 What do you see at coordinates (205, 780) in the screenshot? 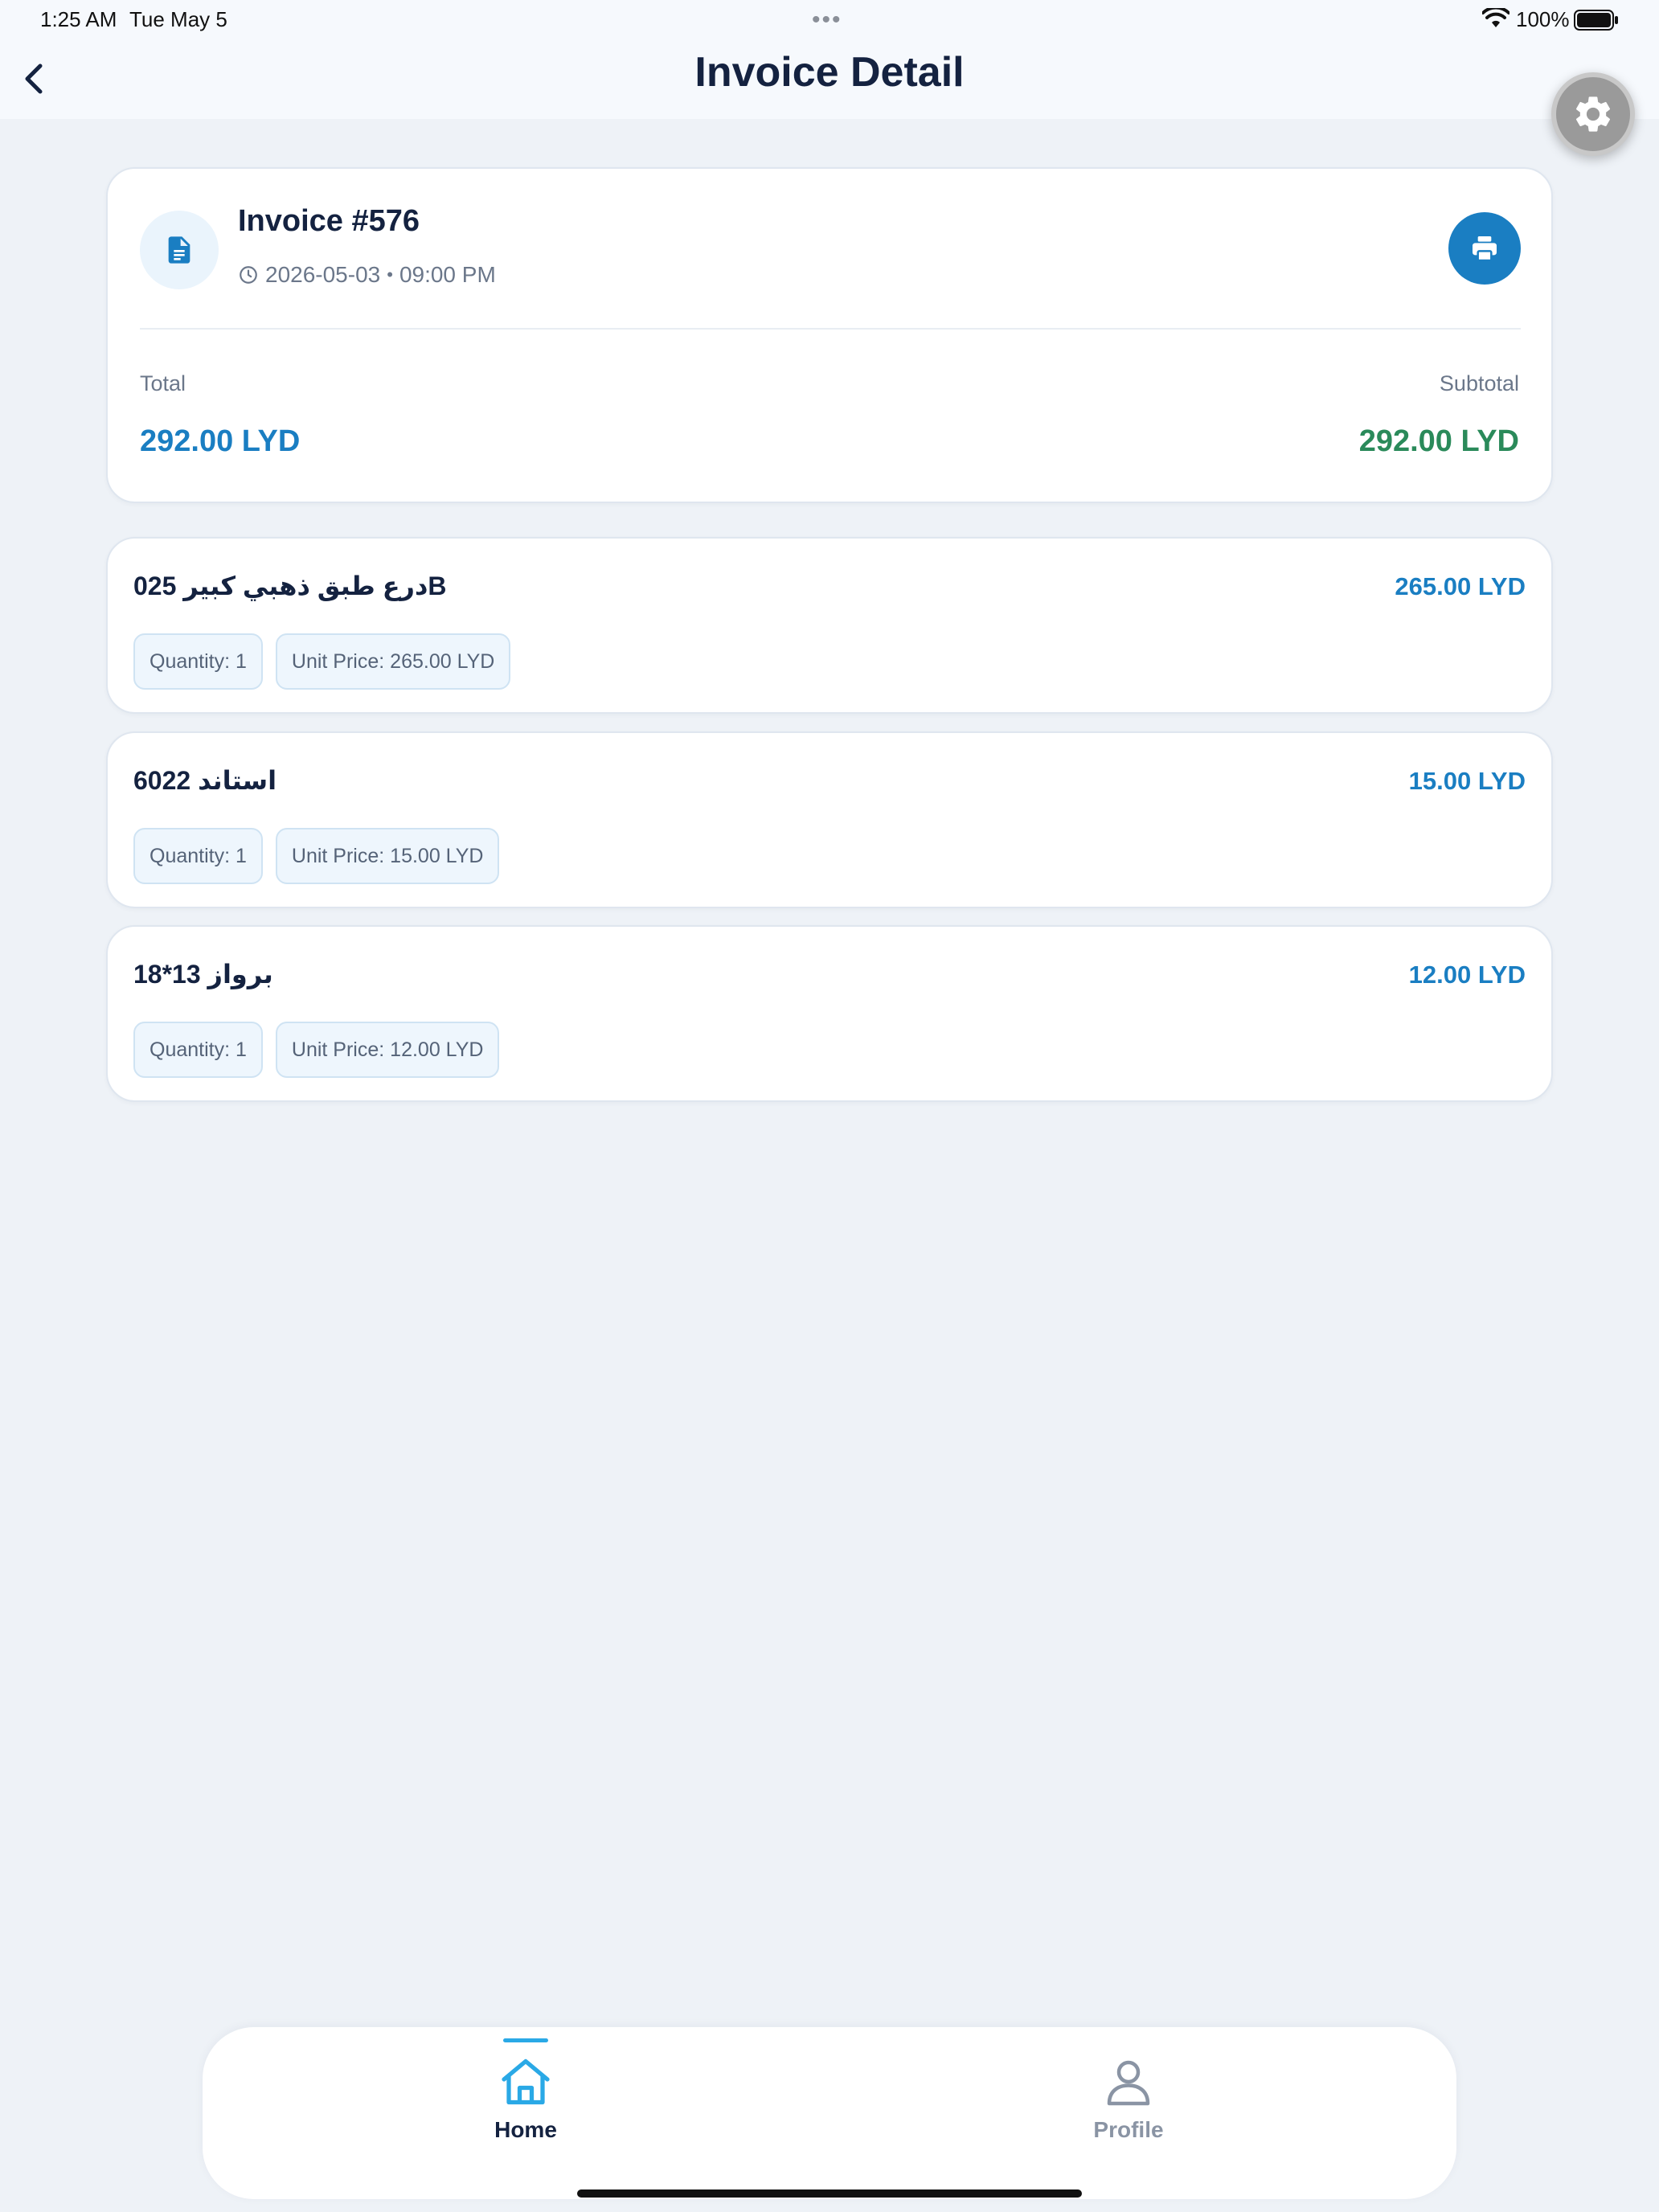
I see `item-name: استاند 6022` at bounding box center [205, 780].